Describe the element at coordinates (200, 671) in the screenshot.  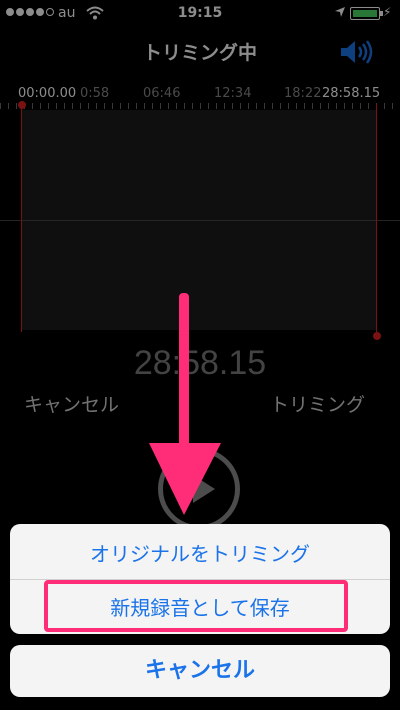
I see `action-sheet-cancel-button: キャンセル` at that location.